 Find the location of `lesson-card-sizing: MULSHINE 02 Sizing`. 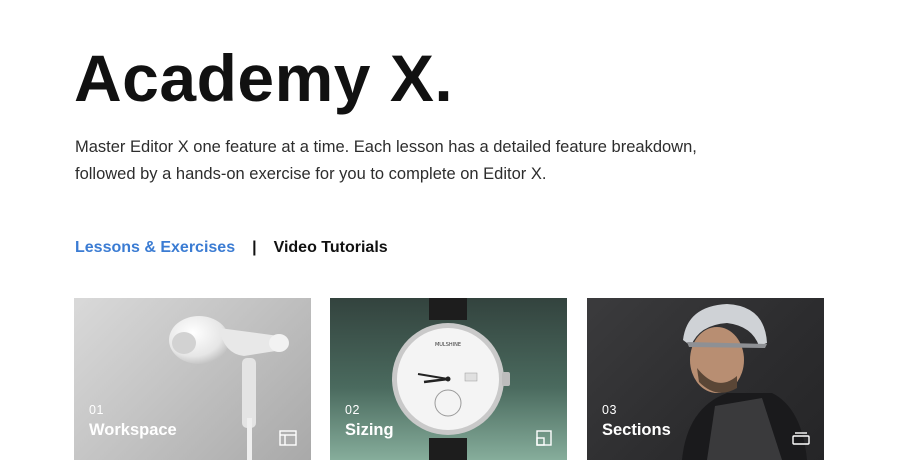

lesson-card-sizing: MULSHINE 02 Sizing is located at coordinates (448, 379).